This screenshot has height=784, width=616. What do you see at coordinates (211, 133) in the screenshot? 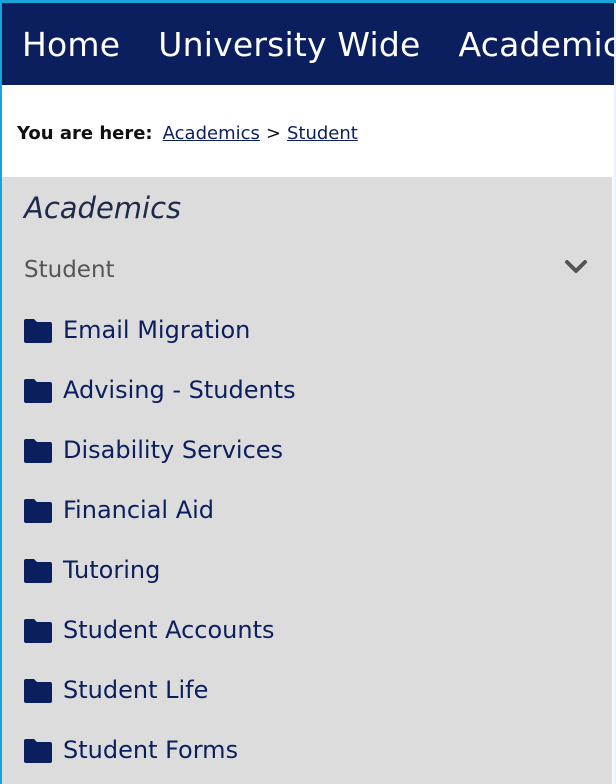
I see `breadcrumb-link-academics: Academics` at bounding box center [211, 133].